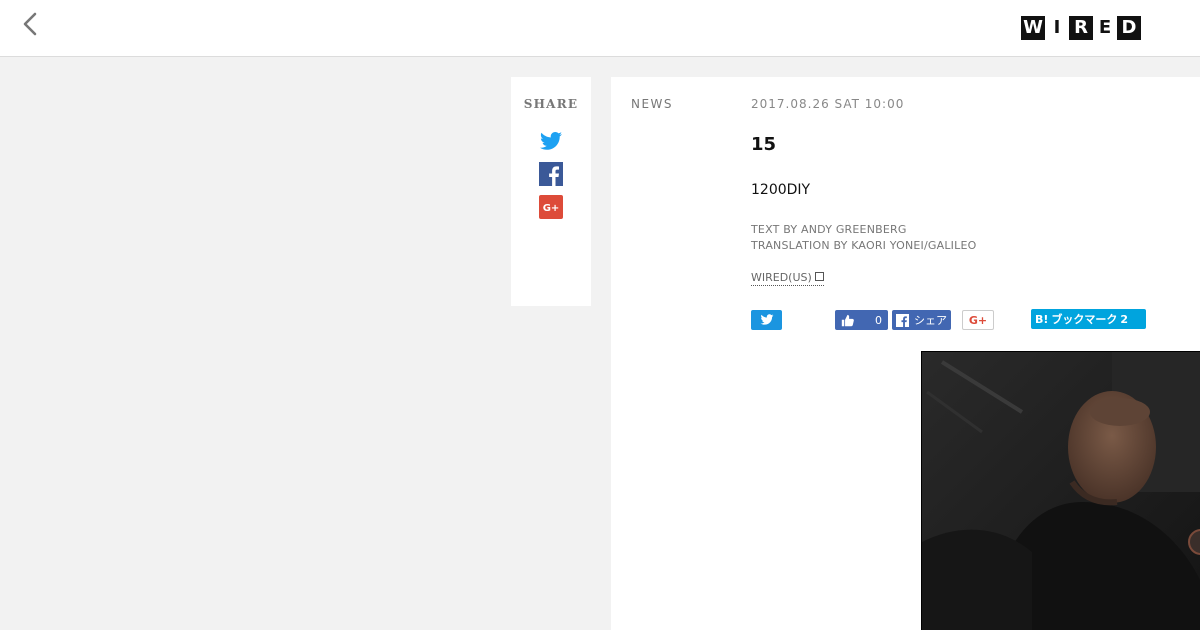 Image resolution: width=1200 pixels, height=630 pixels. Describe the element at coordinates (930, 320) in the screenshot. I see `fb-share-label: シェア` at that location.